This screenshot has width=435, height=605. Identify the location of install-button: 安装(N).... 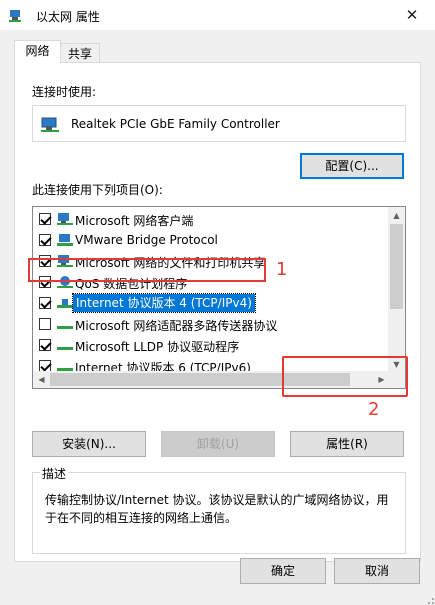
(89, 444).